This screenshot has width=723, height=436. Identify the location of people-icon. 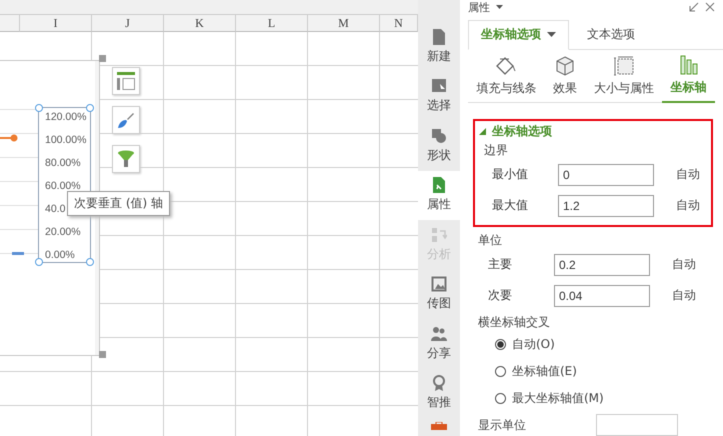
(439, 334).